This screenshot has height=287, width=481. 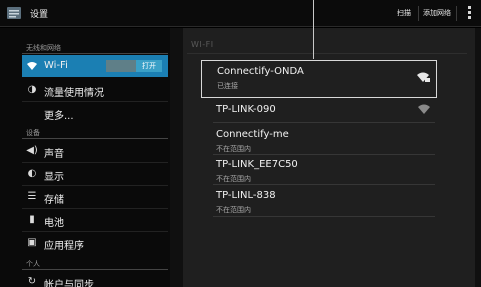 What do you see at coordinates (423, 77) in the screenshot?
I see `wifi-lock-icon` at bounding box center [423, 77].